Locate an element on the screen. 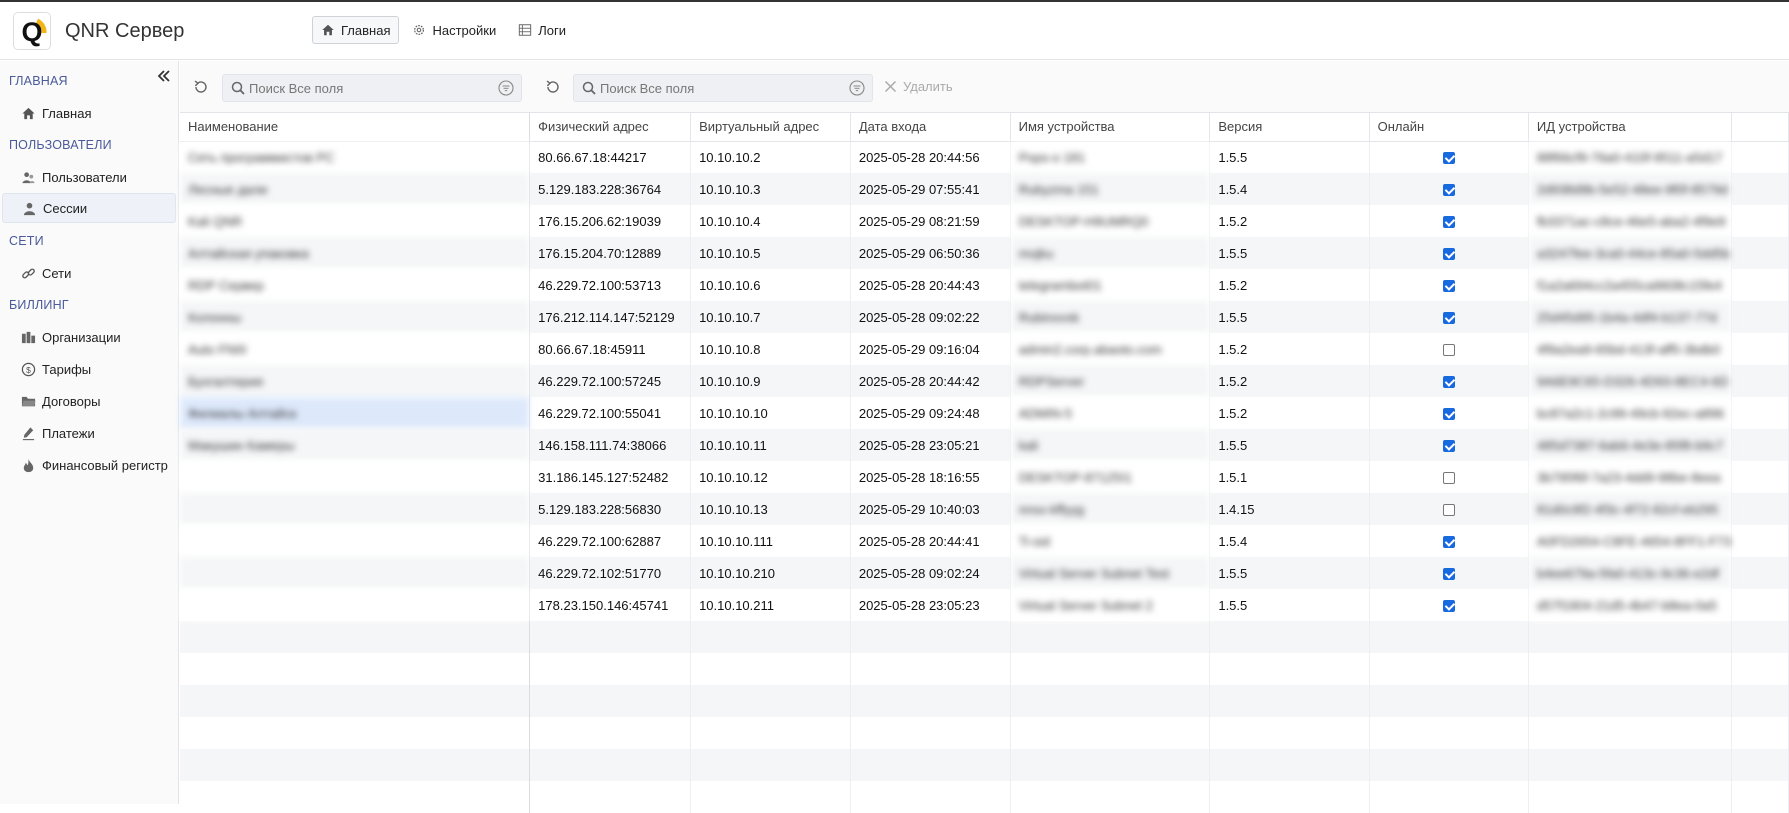  search-left-input is located at coordinates (371, 88).